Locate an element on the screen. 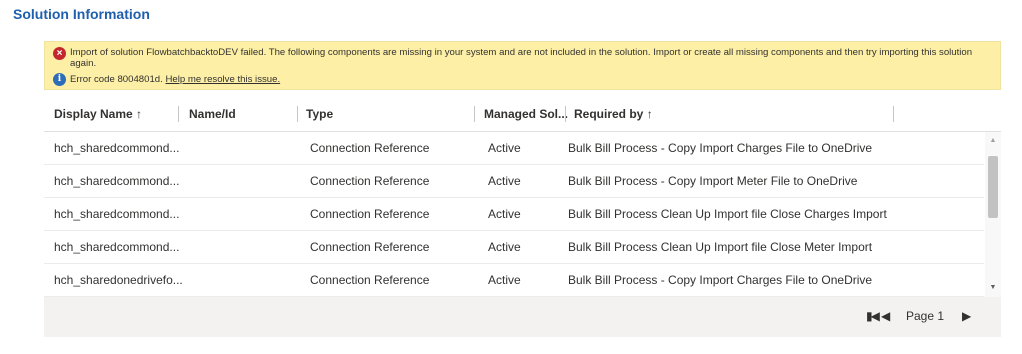 This screenshot has width=1022, height=354. scroll-up-icon: ▲ is located at coordinates (993, 141).